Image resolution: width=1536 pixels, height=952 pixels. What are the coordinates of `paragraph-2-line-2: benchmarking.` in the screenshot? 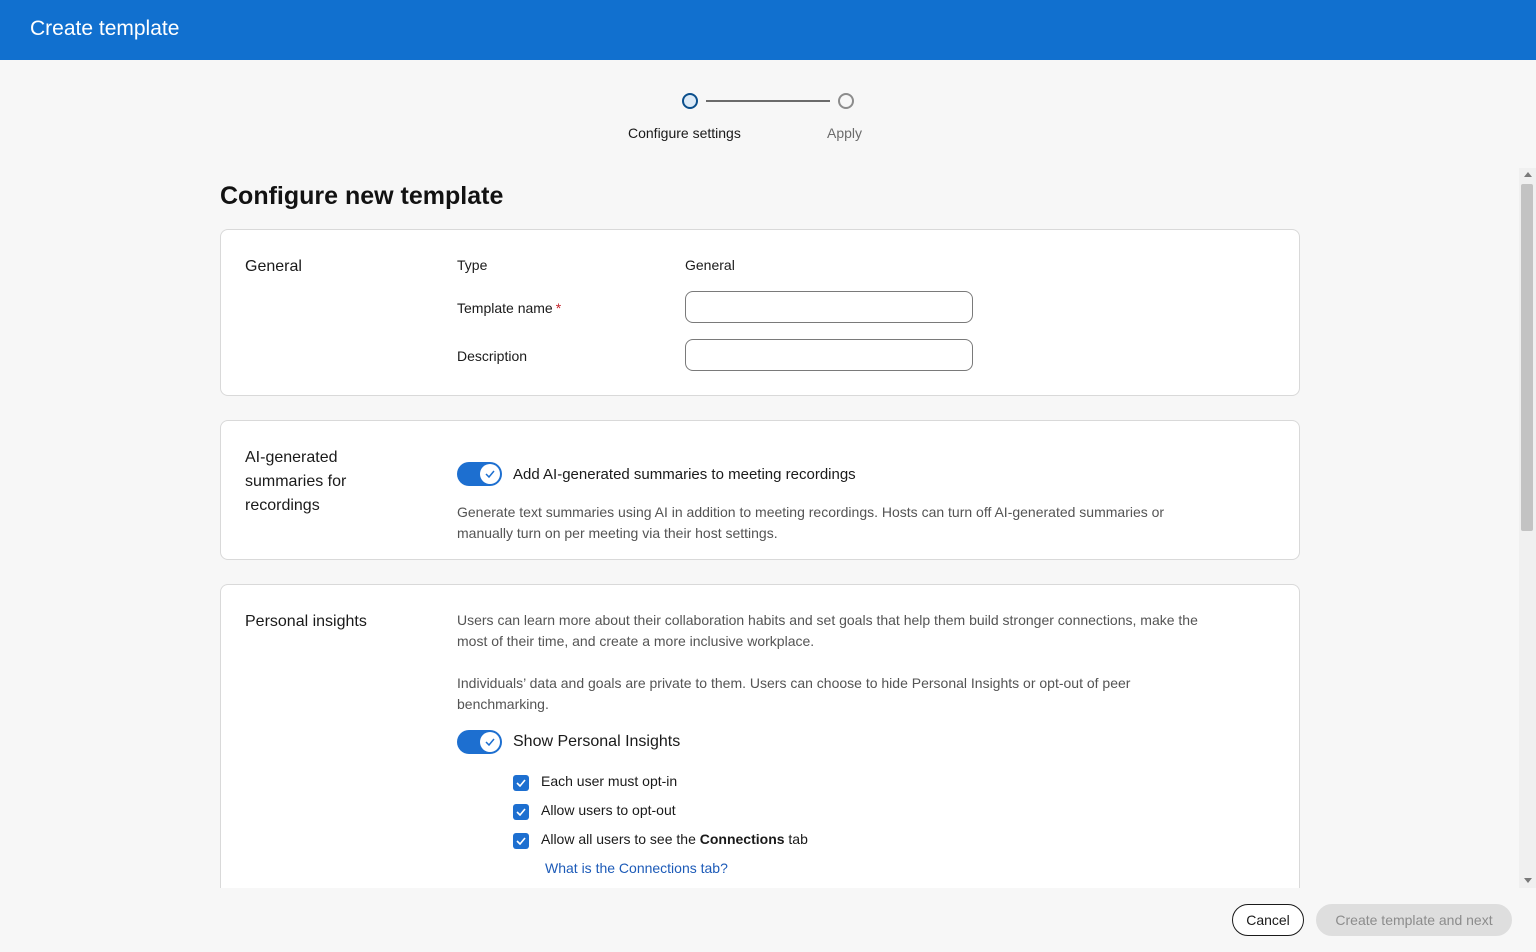 It's located at (503, 704).